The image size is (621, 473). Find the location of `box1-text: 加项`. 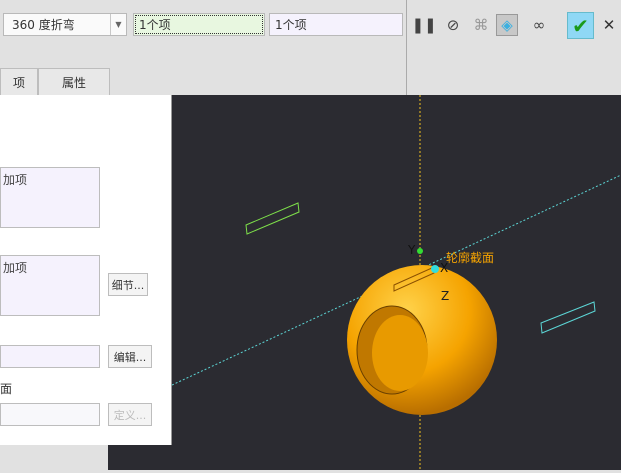

box1-text: 加项 is located at coordinates (15, 180).